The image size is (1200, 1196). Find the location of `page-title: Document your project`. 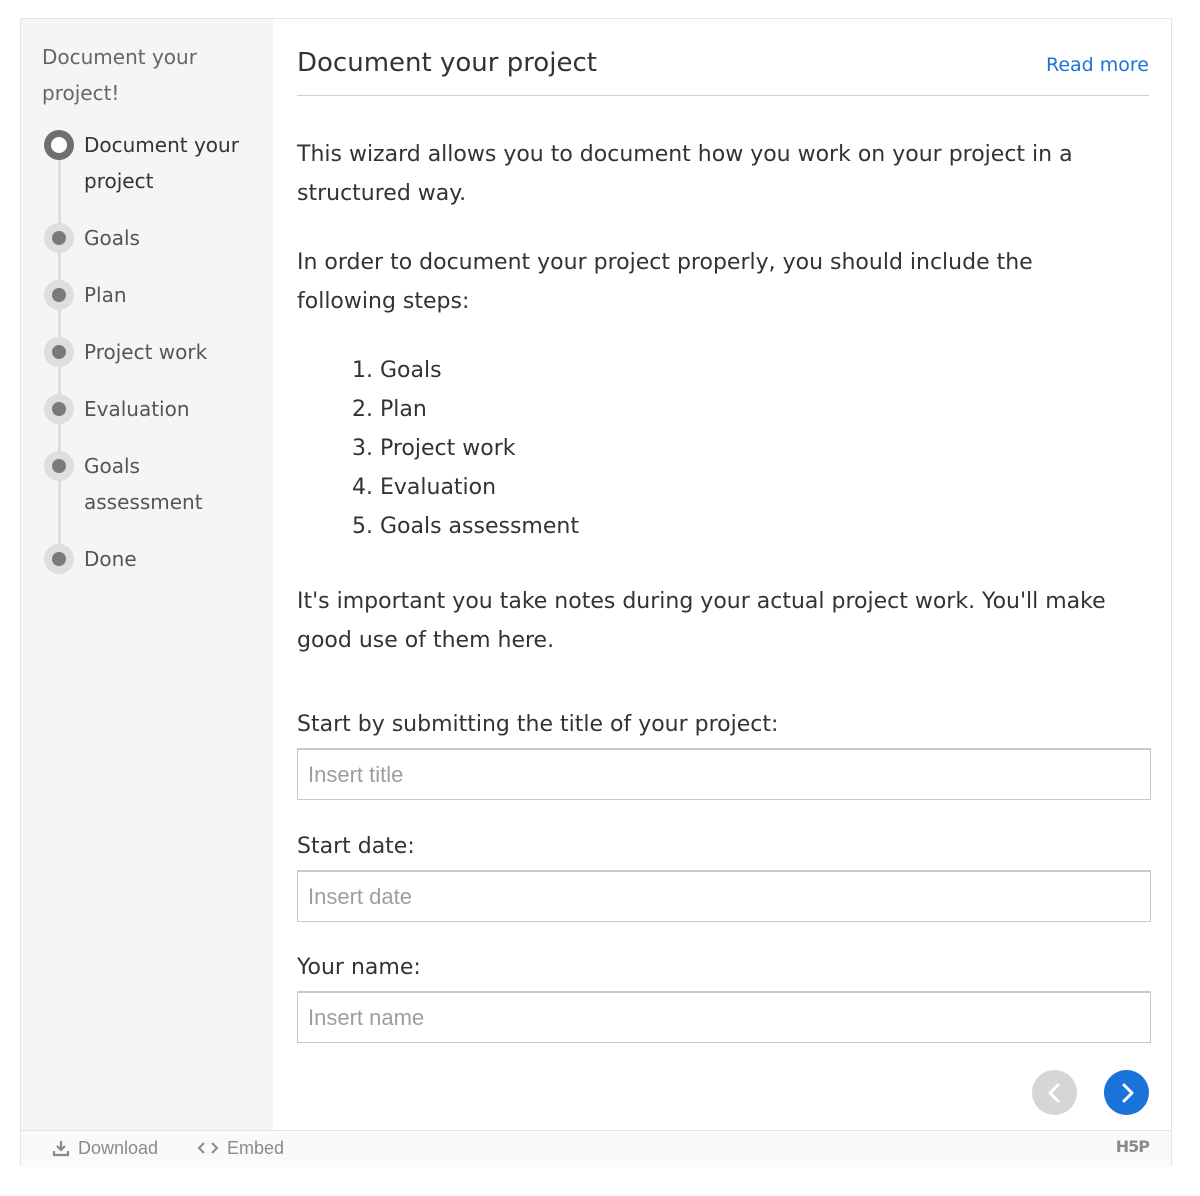

page-title: Document your project is located at coordinates (447, 63).